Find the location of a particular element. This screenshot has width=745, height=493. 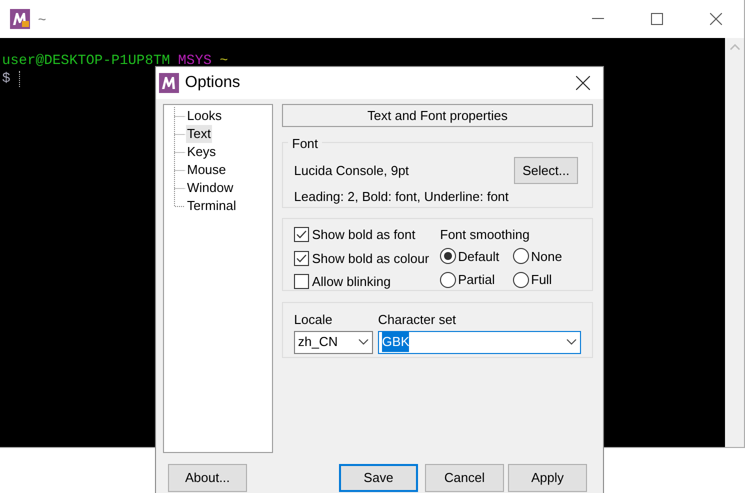

tree-item: Window is located at coordinates (210, 188).